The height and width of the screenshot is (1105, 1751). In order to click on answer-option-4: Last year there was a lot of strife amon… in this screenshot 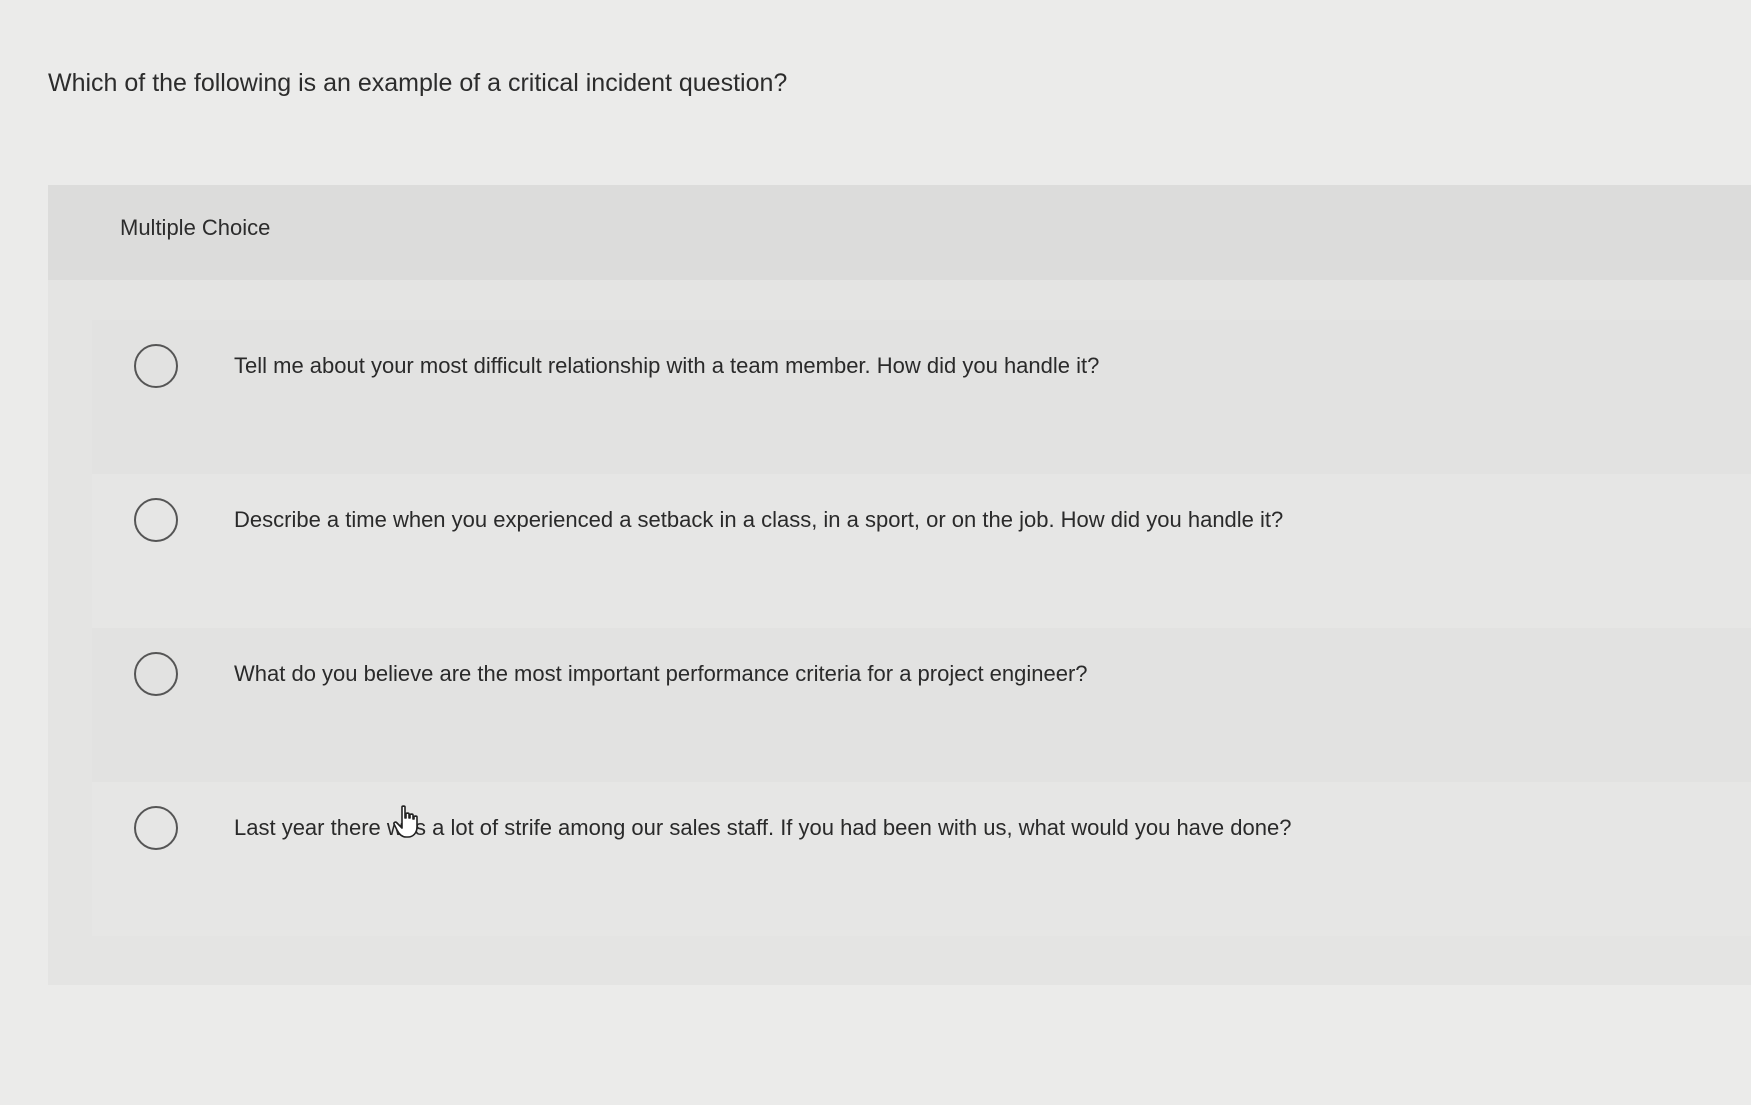, I will do `click(921, 859)`.